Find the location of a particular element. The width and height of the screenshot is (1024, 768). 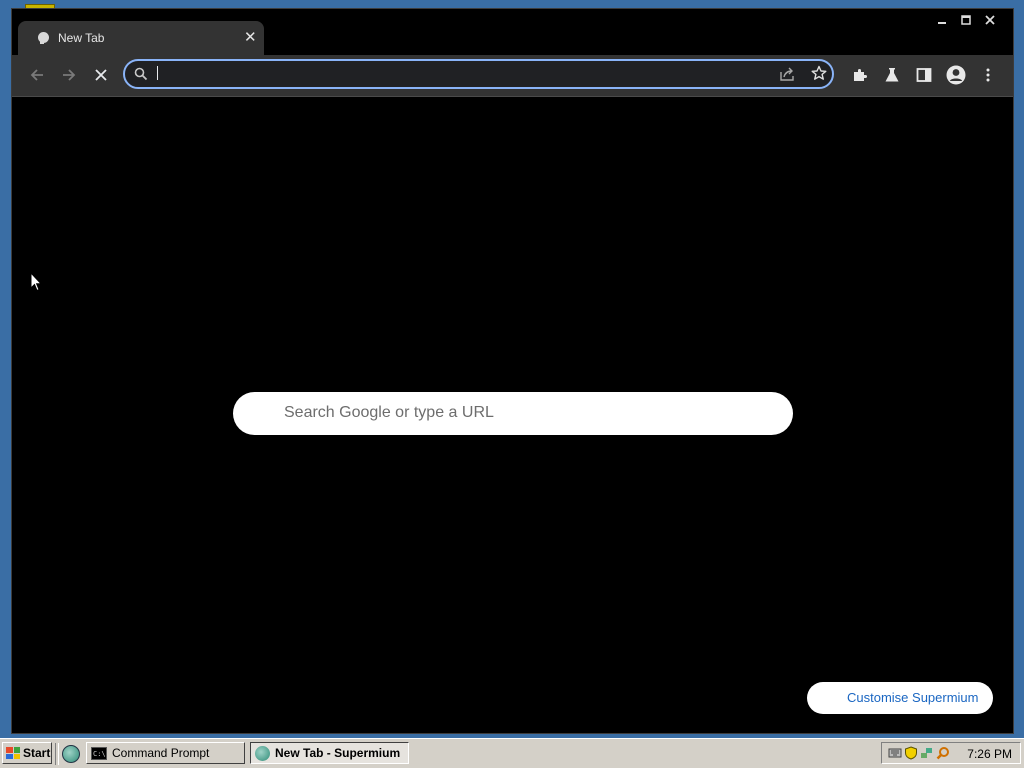

side-panel-icon is located at coordinates (924, 75).